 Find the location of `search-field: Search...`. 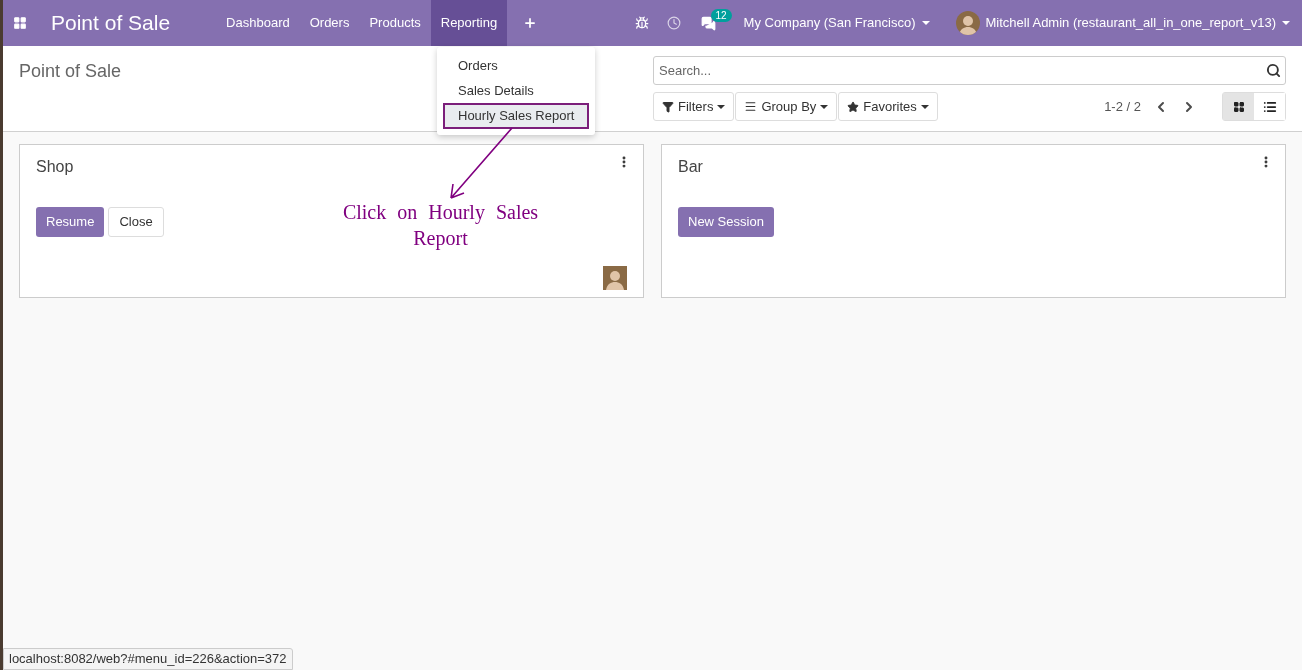

search-field: Search... is located at coordinates (969, 70).